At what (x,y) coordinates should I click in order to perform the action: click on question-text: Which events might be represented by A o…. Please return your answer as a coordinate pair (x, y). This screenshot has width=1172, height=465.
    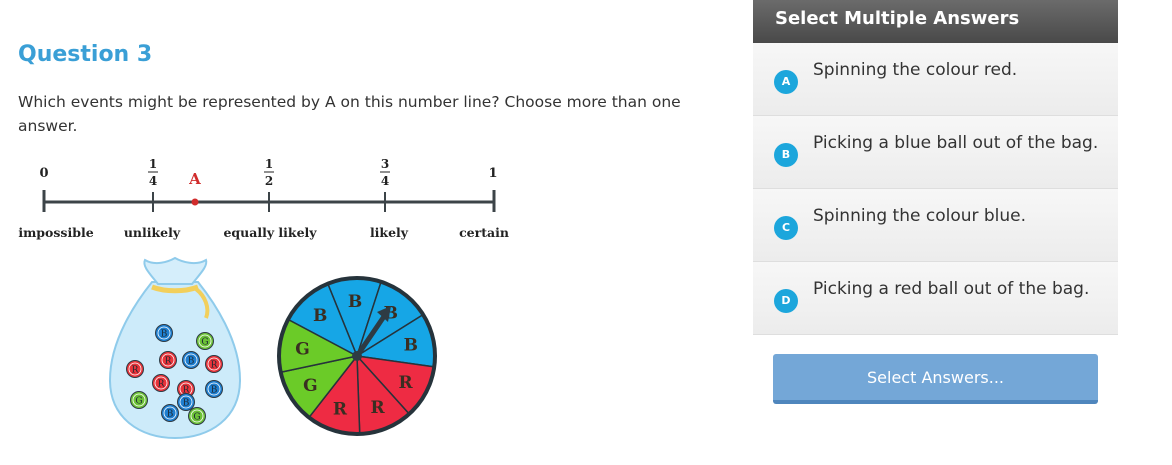
    Looking at the image, I should click on (349, 114).